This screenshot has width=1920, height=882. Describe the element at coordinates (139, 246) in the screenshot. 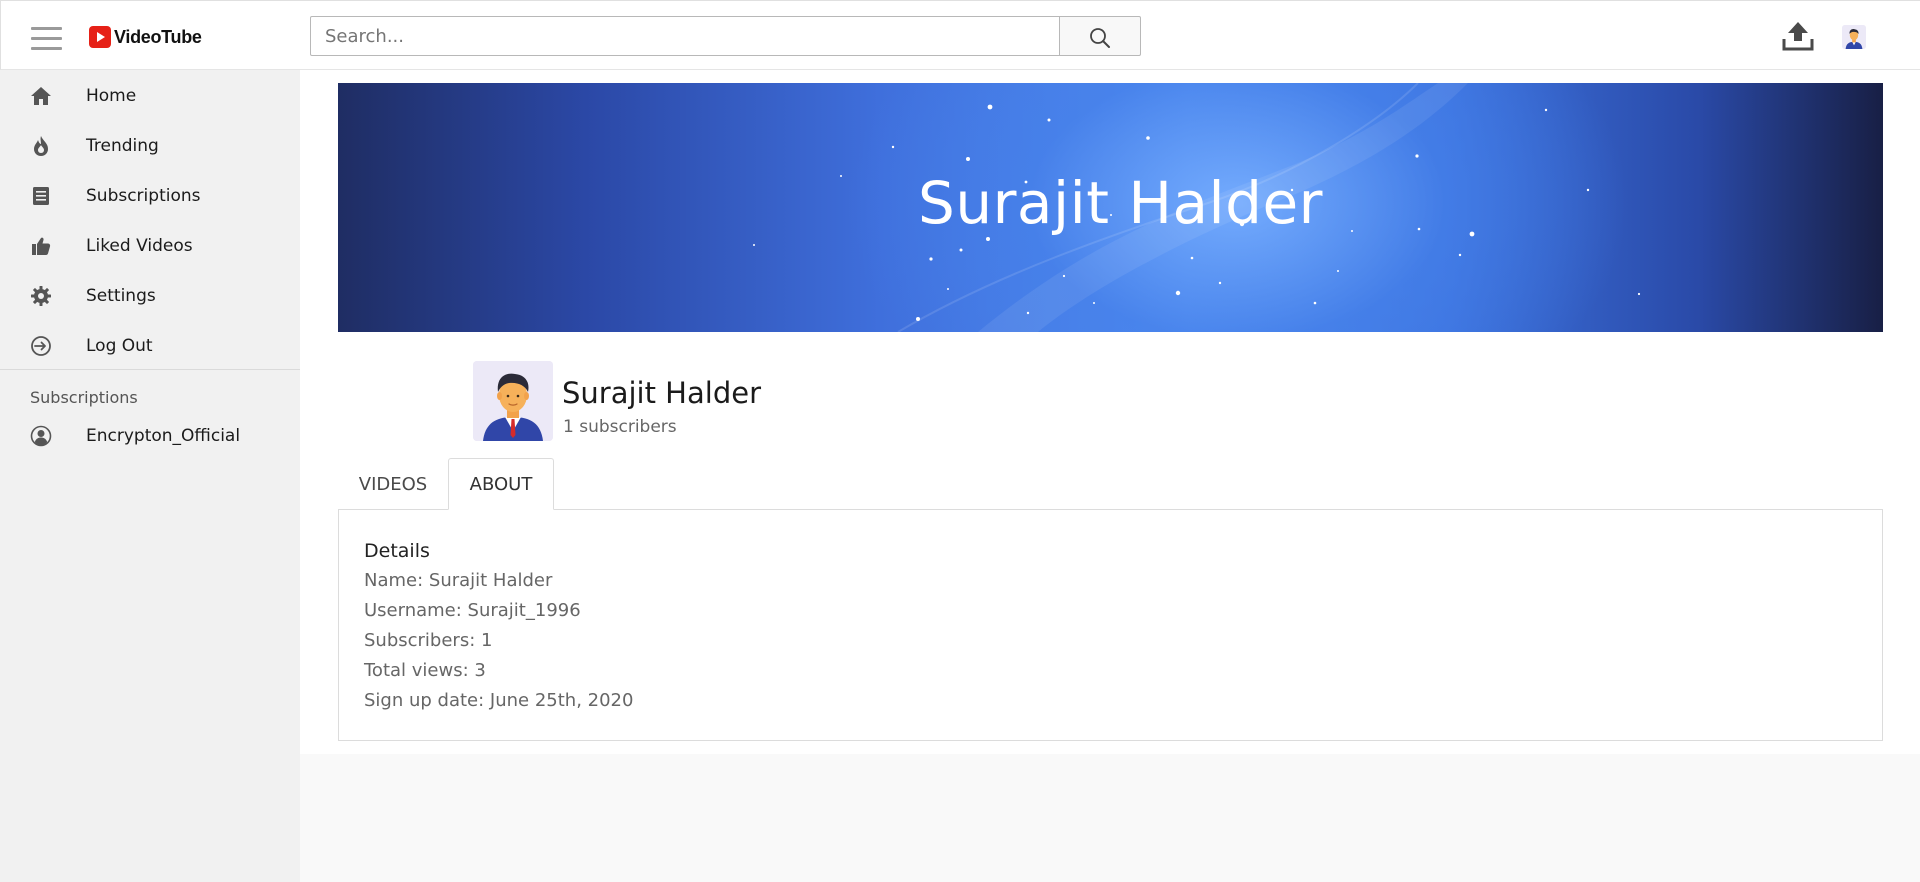

I see `sidebar-item-label: Liked Videos` at that location.